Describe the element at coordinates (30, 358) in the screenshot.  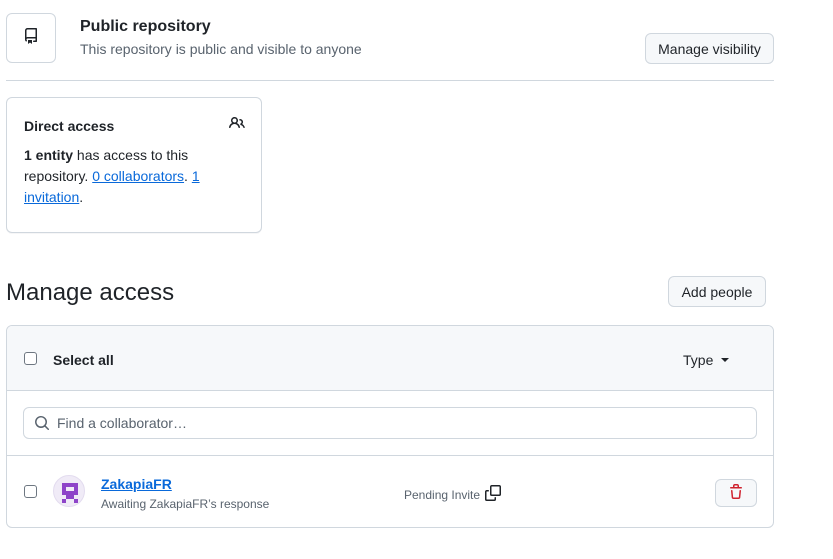
I see `select-all-checkbox` at that location.